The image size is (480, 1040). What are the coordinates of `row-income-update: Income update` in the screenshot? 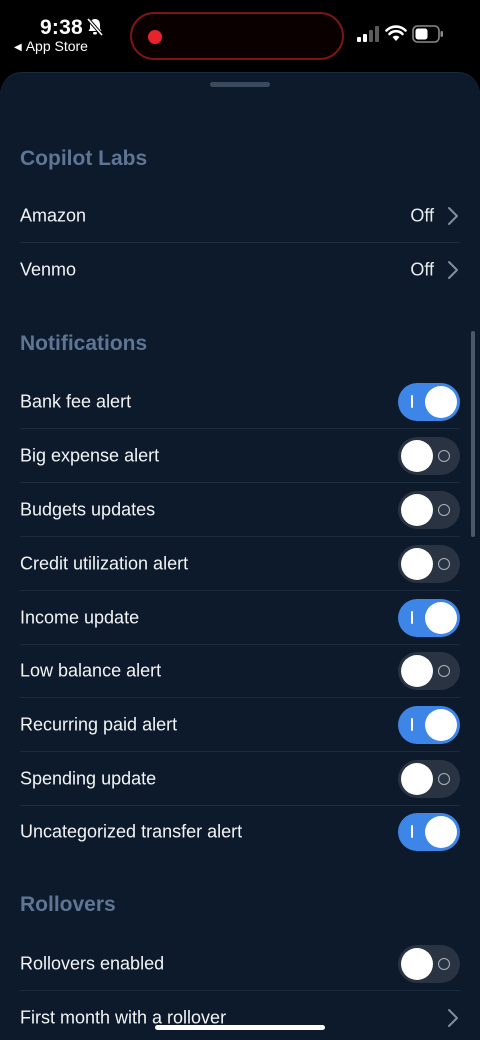 It's located at (240, 618).